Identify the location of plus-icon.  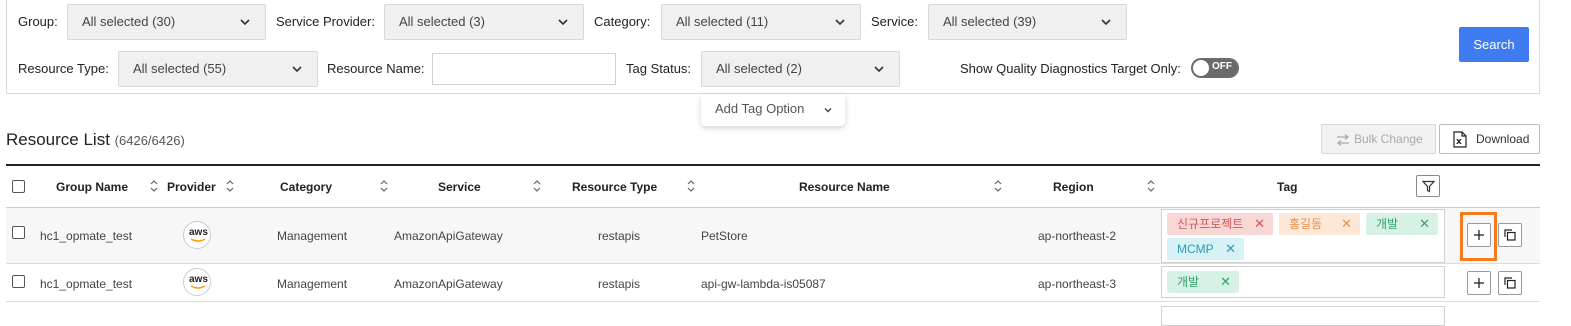
(1479, 283).